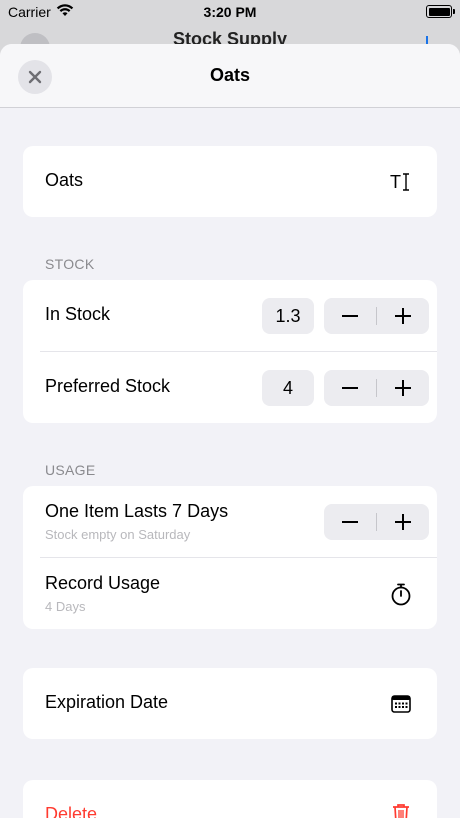 The image size is (460, 818). Describe the element at coordinates (288, 388) in the screenshot. I see `preferred-stock-value: 4` at that location.